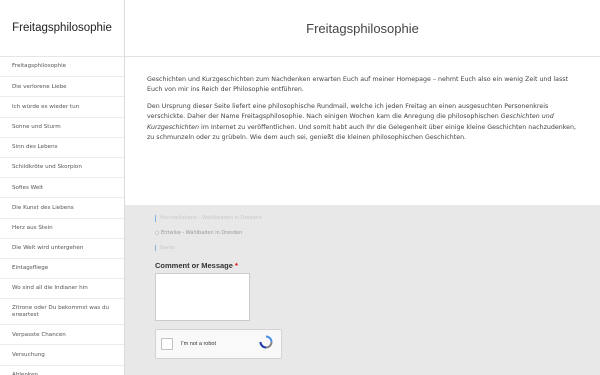 This screenshot has height=375, width=600. What do you see at coordinates (362, 265) in the screenshot?
I see `comment-label: Comment or Message *` at bounding box center [362, 265].